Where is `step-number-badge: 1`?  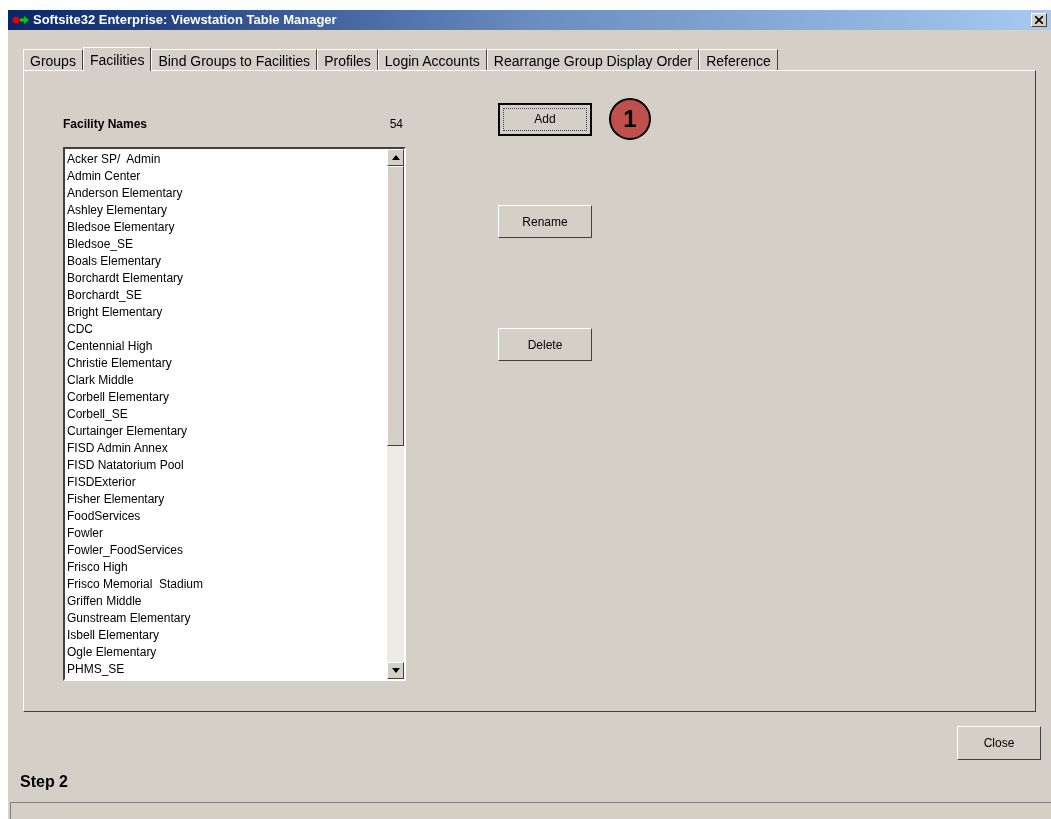 step-number-badge: 1 is located at coordinates (630, 119).